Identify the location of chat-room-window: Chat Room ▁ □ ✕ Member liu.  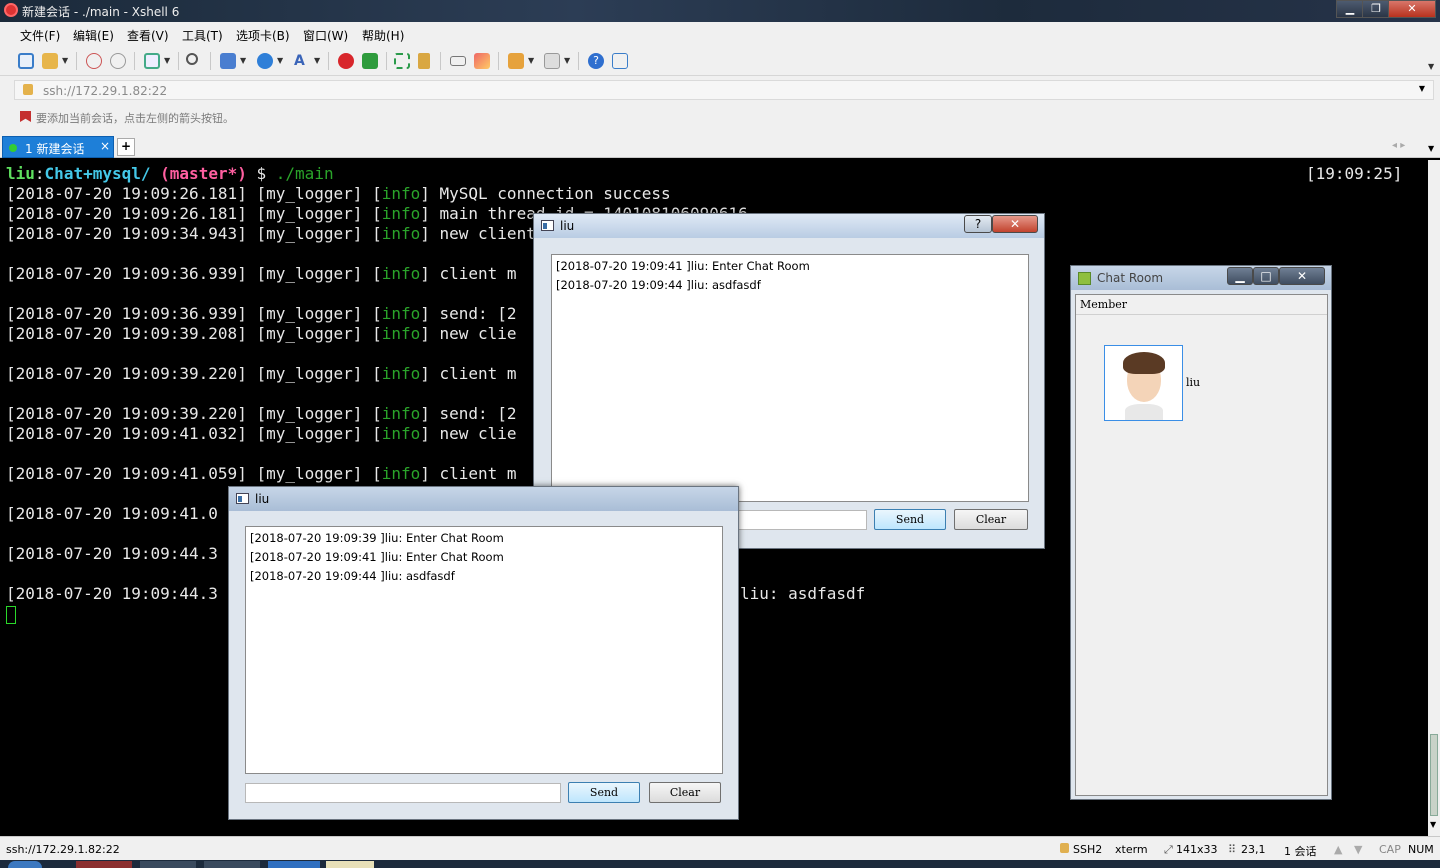
(1201, 532).